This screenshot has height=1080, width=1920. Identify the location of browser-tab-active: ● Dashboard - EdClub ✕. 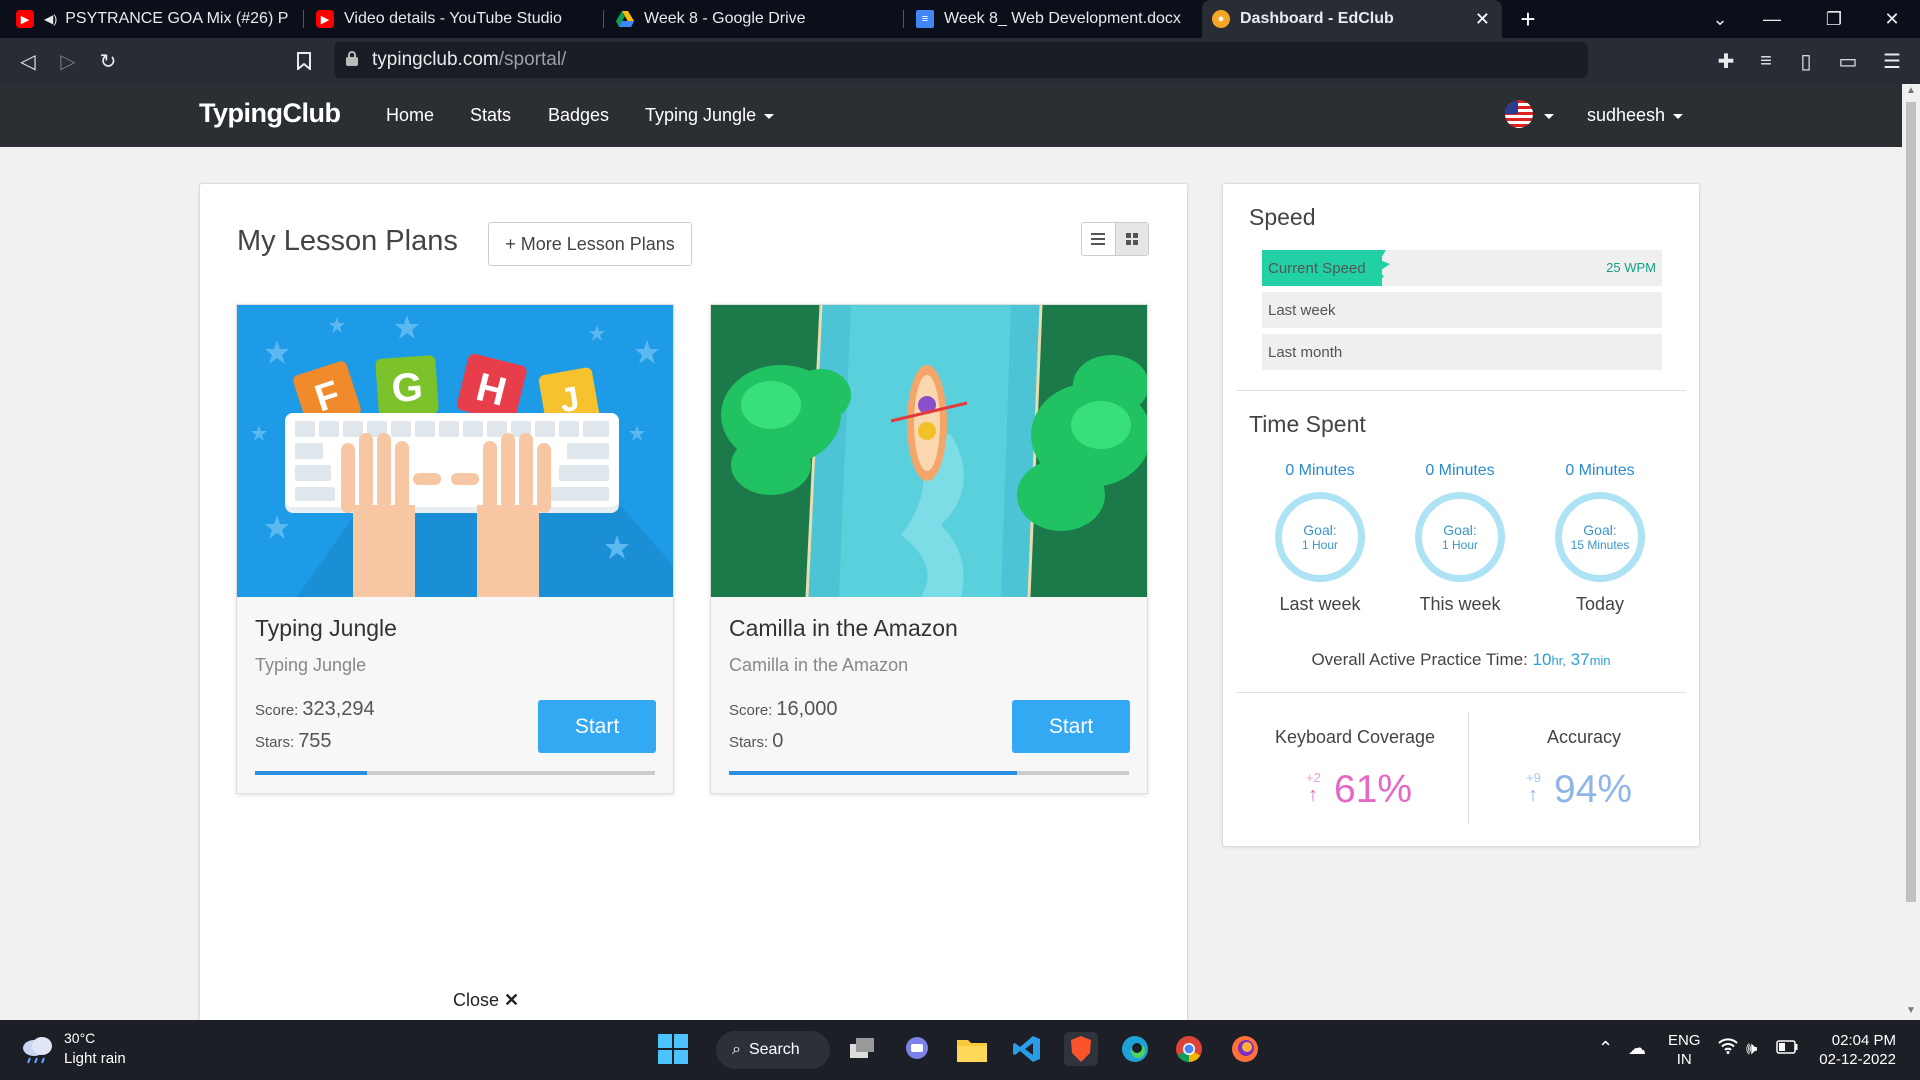
(1352, 19).